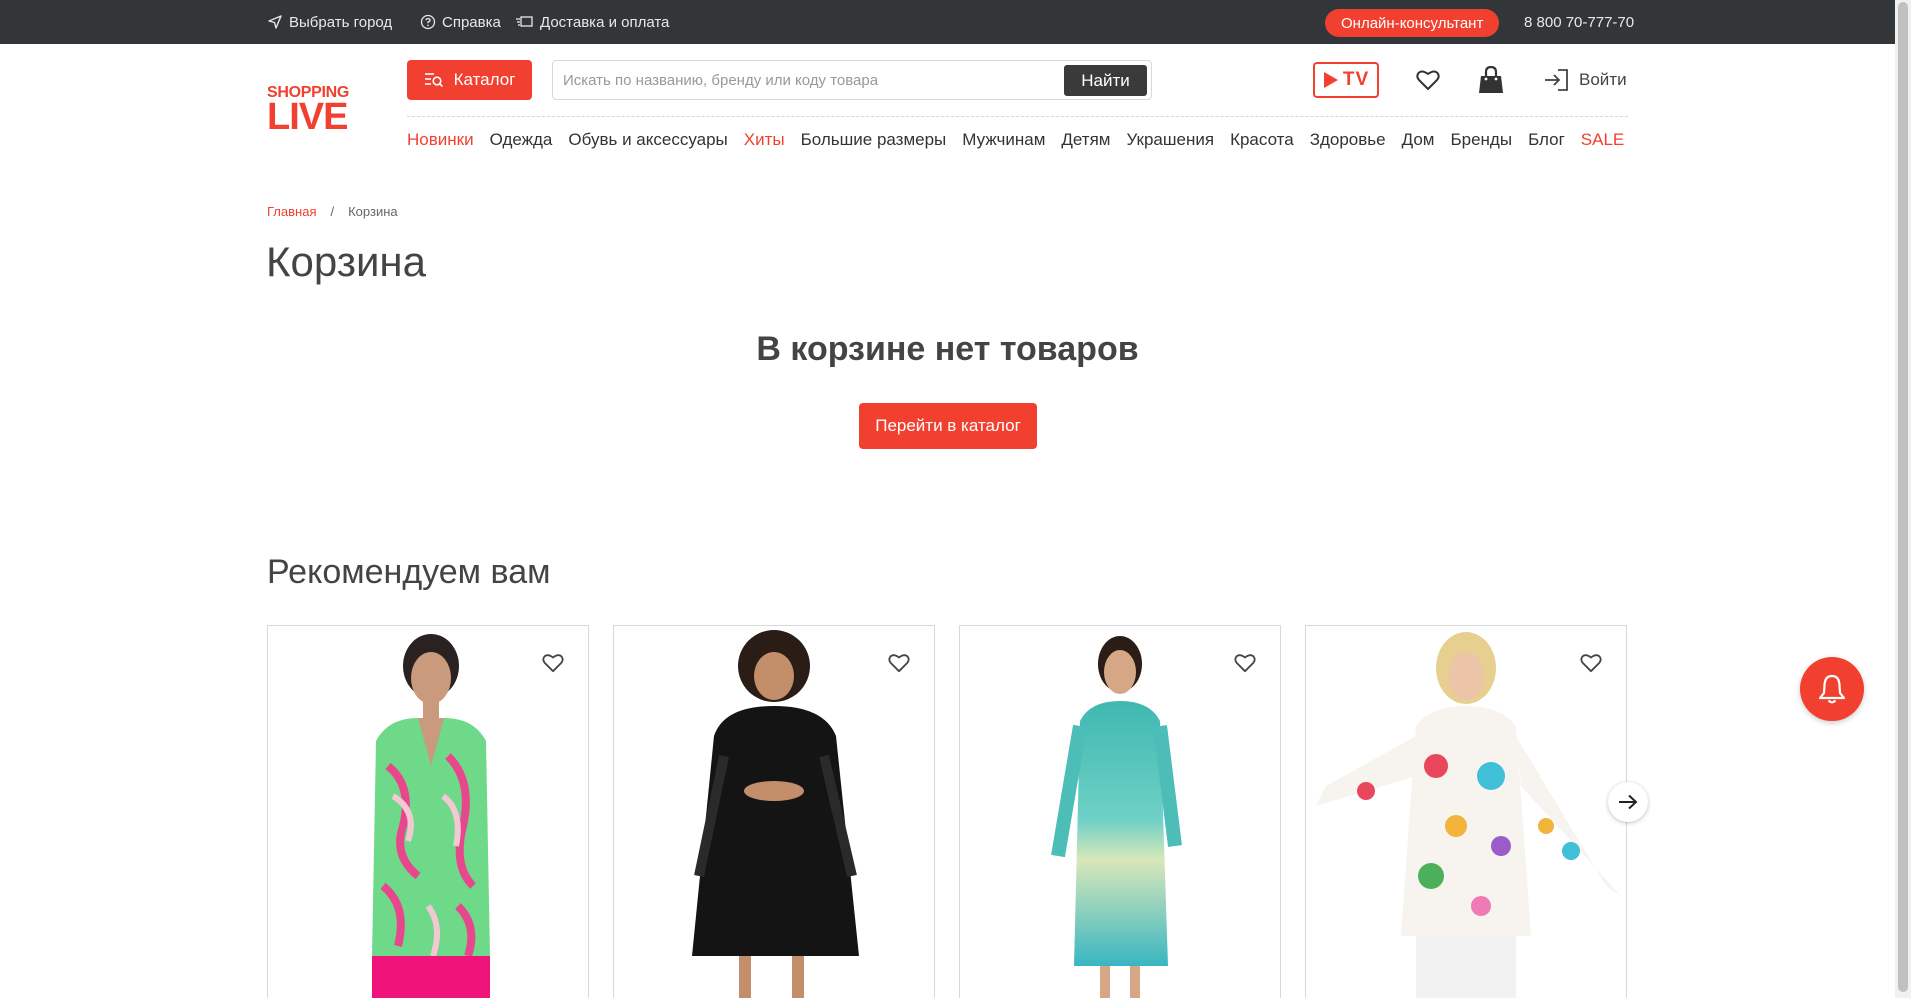 The height and width of the screenshot is (998, 1911). I want to click on page-title: Корзина, so click(346, 261).